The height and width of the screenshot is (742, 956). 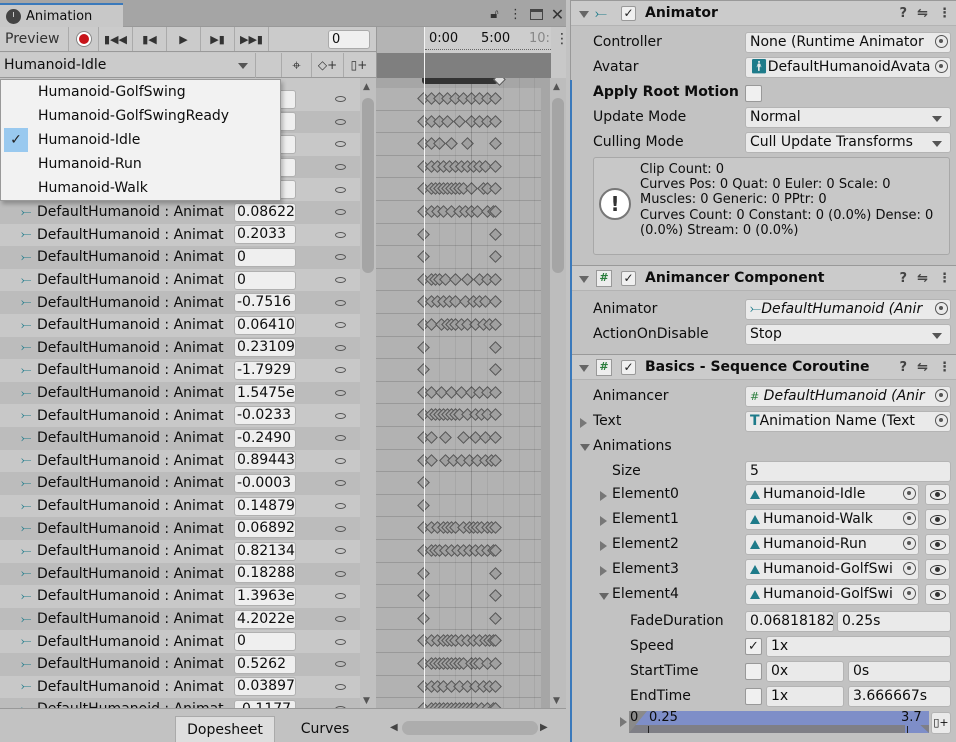 What do you see at coordinates (584, 279) in the screenshot?
I see `collapse-icon` at bounding box center [584, 279].